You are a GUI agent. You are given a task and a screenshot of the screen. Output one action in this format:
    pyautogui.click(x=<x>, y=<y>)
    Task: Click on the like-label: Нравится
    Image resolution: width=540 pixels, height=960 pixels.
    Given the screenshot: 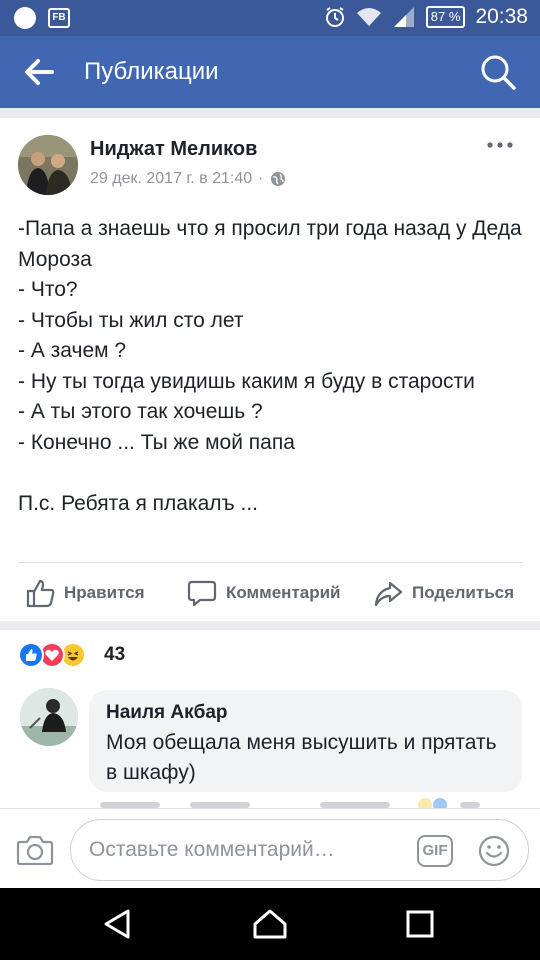 What is the action you would take?
    pyautogui.click(x=104, y=592)
    